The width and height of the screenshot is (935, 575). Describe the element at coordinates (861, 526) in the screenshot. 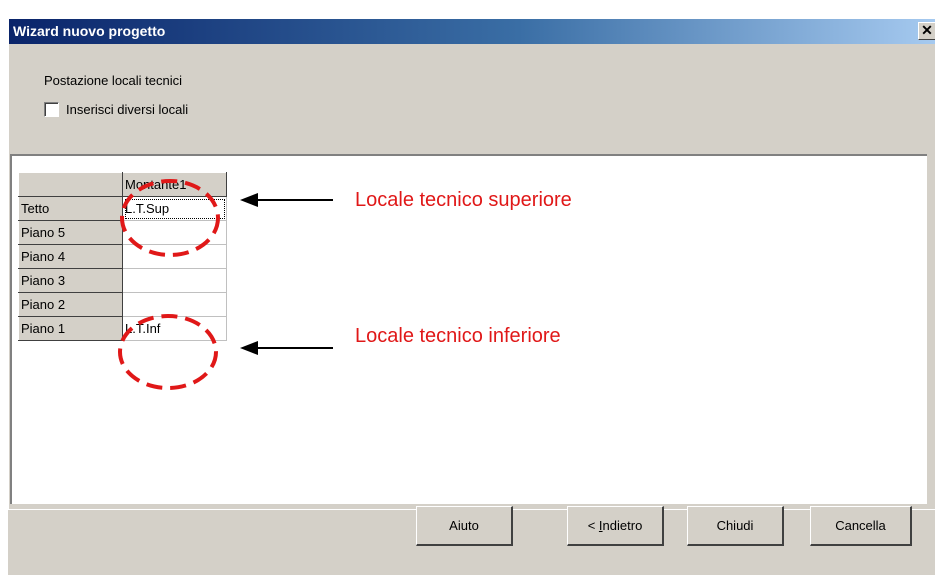

I see `cancel-button: Cancella` at that location.